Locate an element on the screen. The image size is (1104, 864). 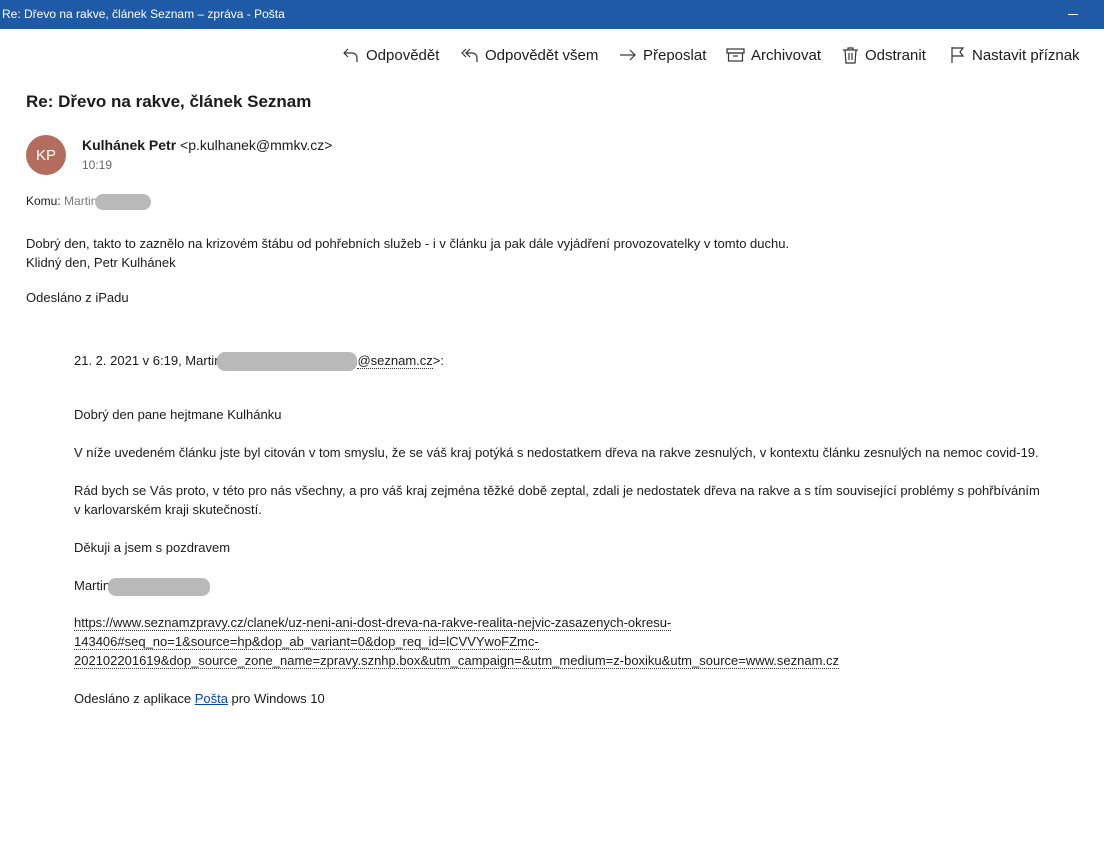
quoted-closing: Děkuji a jsem s pozdravem is located at coordinates (152, 547).